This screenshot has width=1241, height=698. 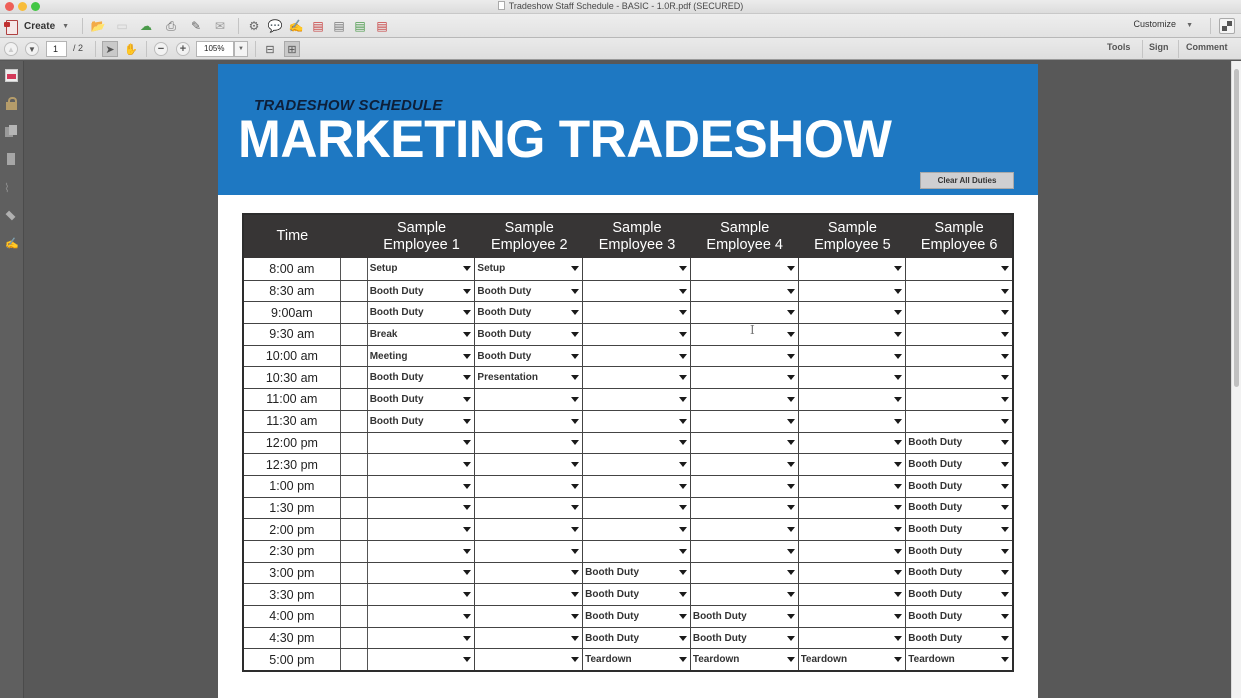 What do you see at coordinates (1118, 47) in the screenshot?
I see `tools-tab: Tools` at bounding box center [1118, 47].